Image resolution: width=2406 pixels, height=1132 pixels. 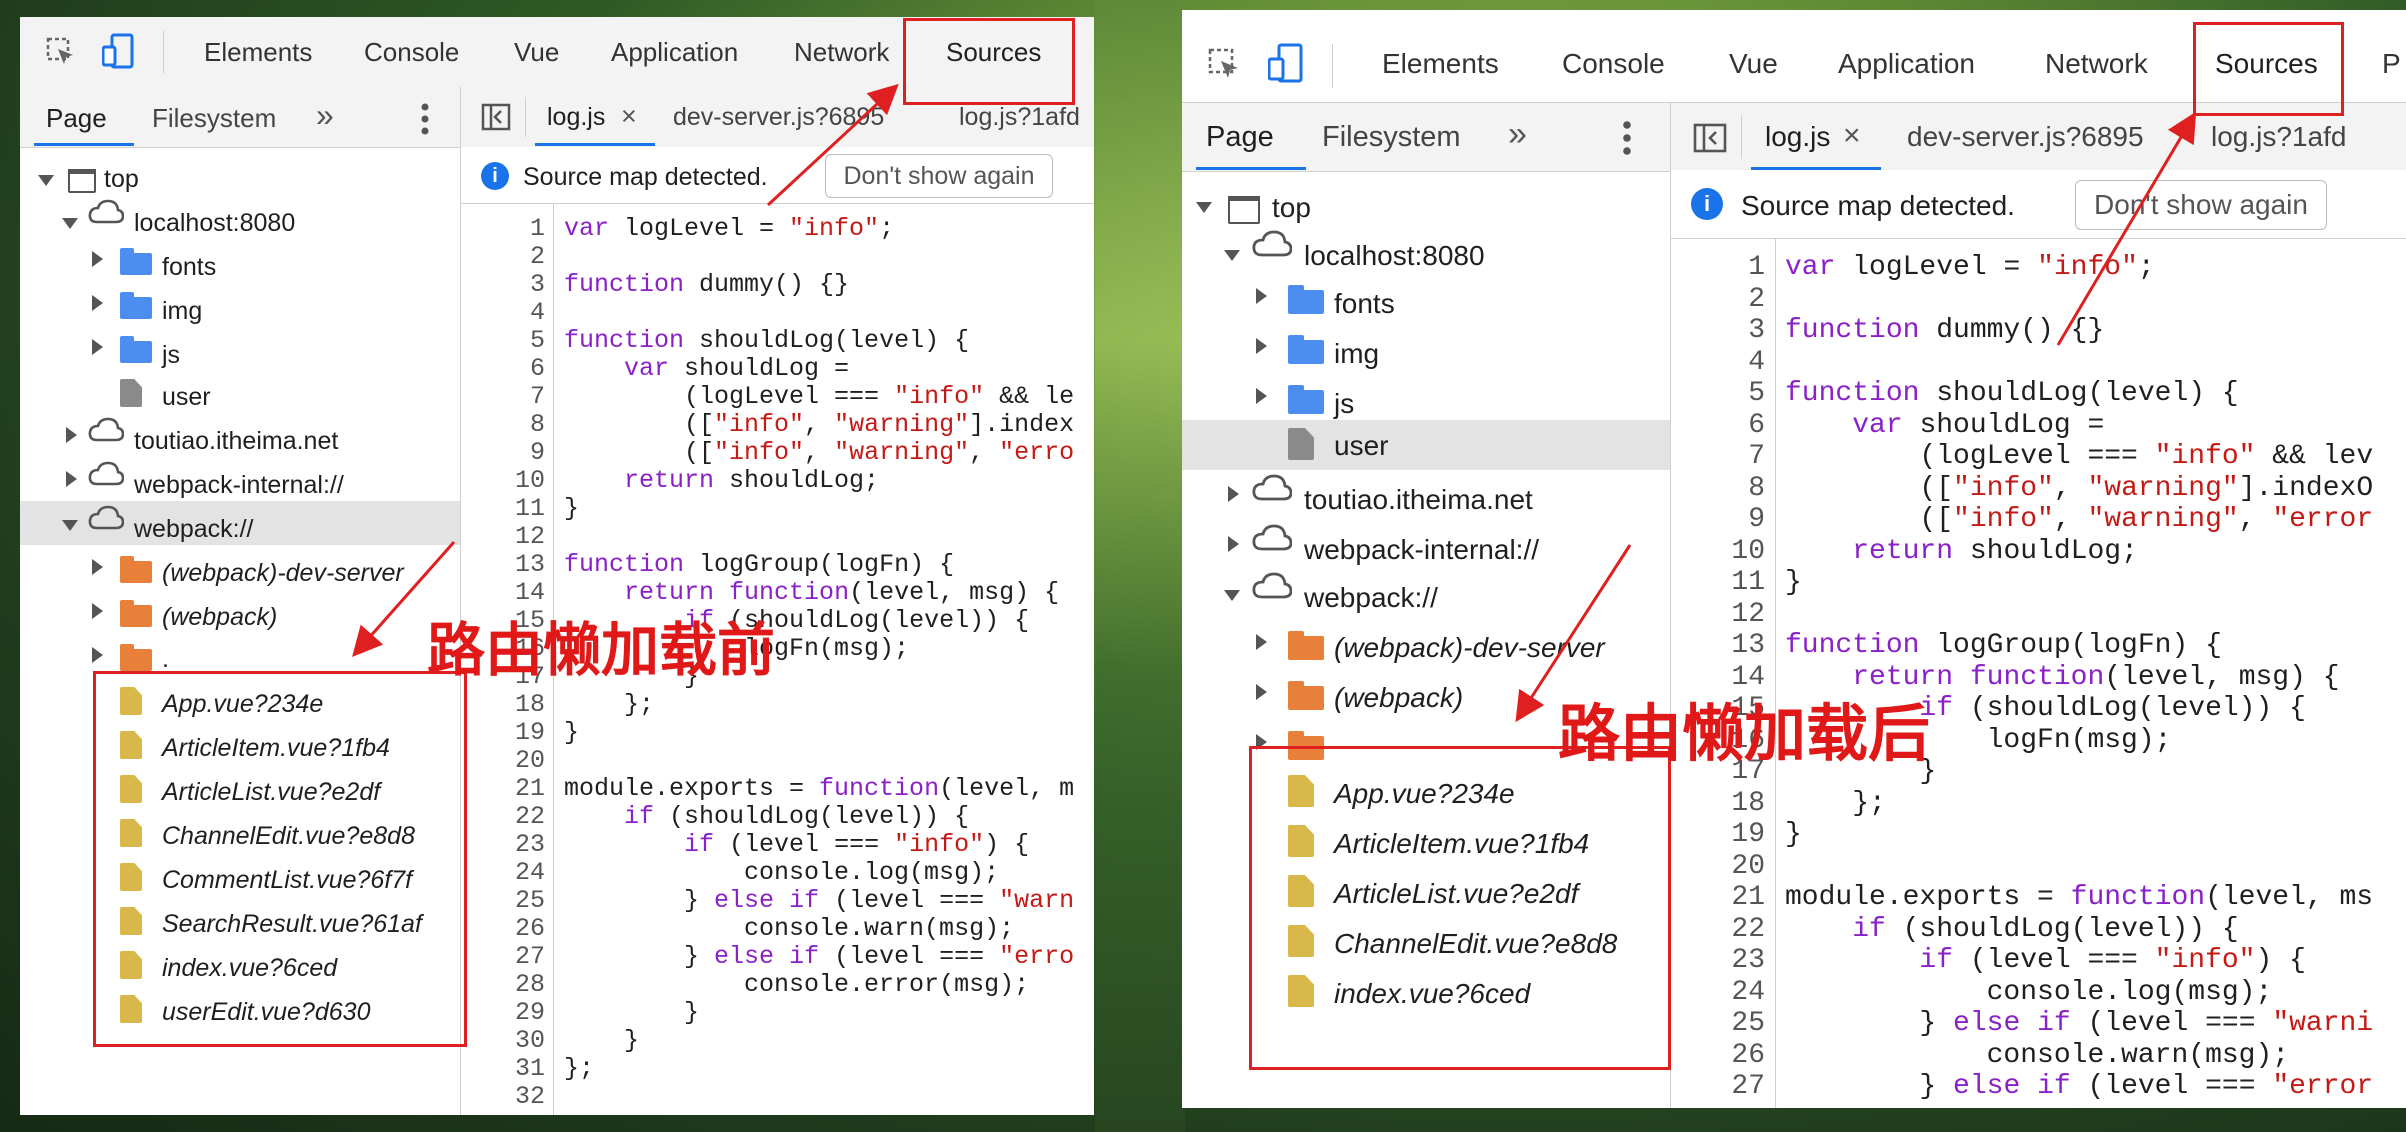 What do you see at coordinates (131, 393) in the screenshot?
I see `file-icon` at bounding box center [131, 393].